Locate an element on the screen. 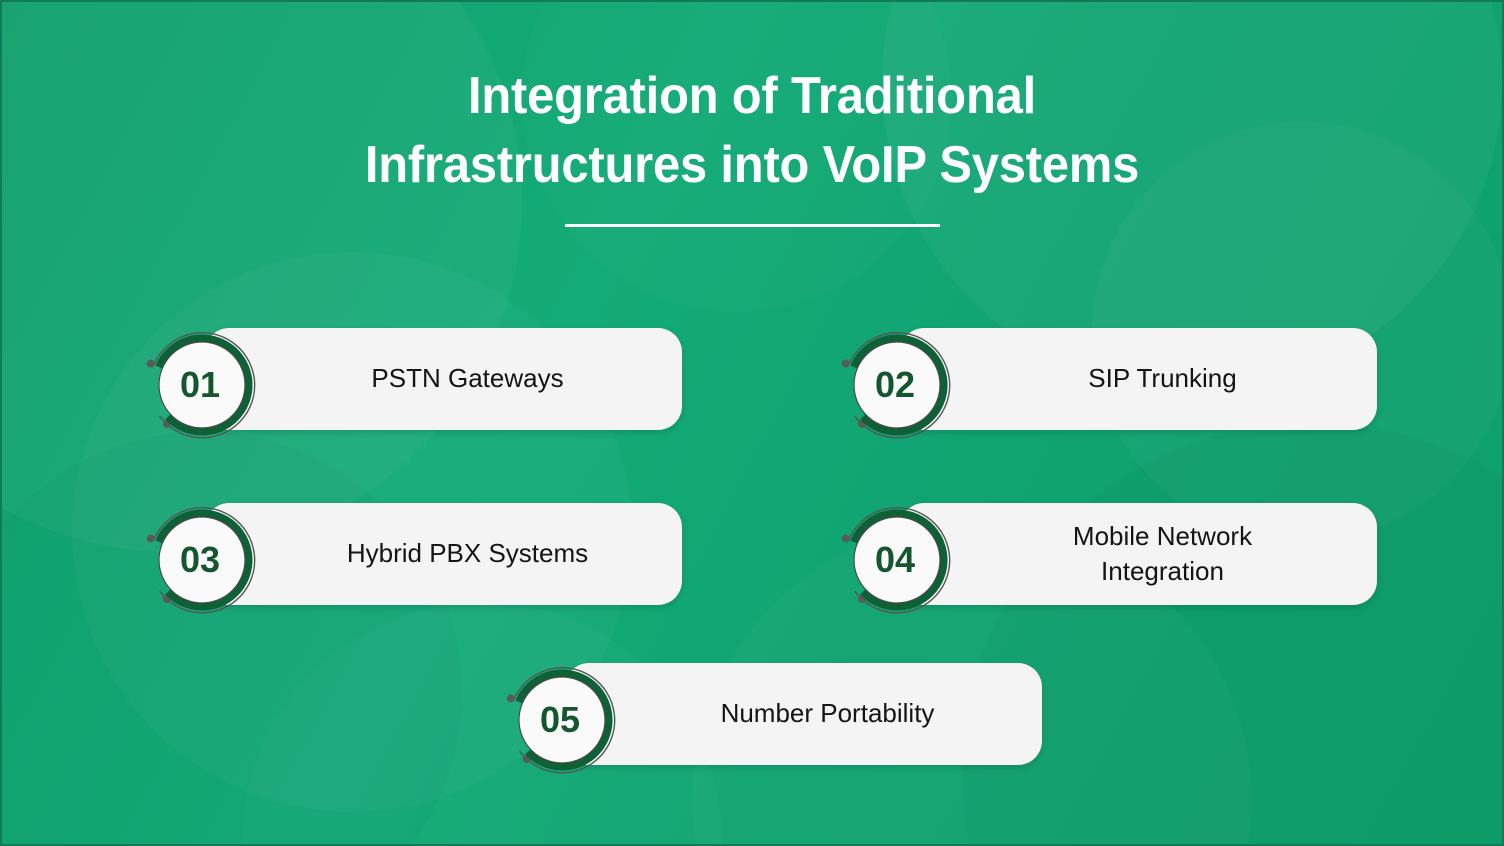 The width and height of the screenshot is (1504, 846). title-line-1: Integration of Traditional is located at coordinates (752, 96).